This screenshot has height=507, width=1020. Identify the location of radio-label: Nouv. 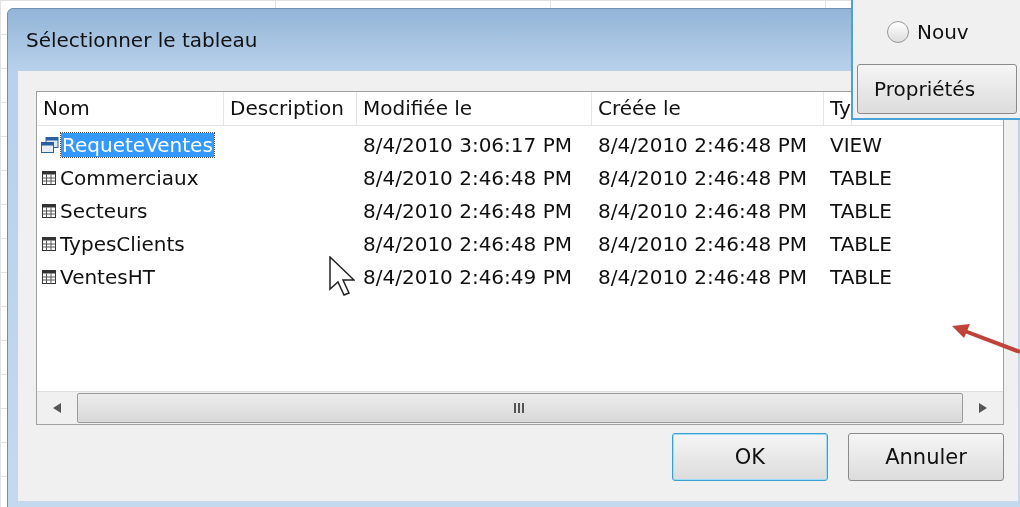
(943, 32).